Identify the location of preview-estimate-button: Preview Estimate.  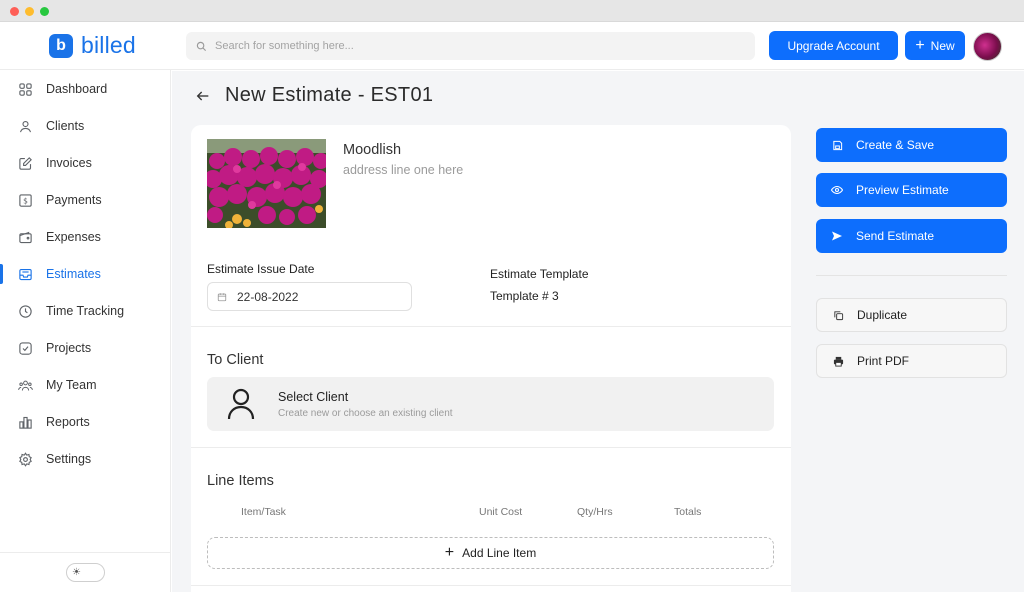
(911, 190).